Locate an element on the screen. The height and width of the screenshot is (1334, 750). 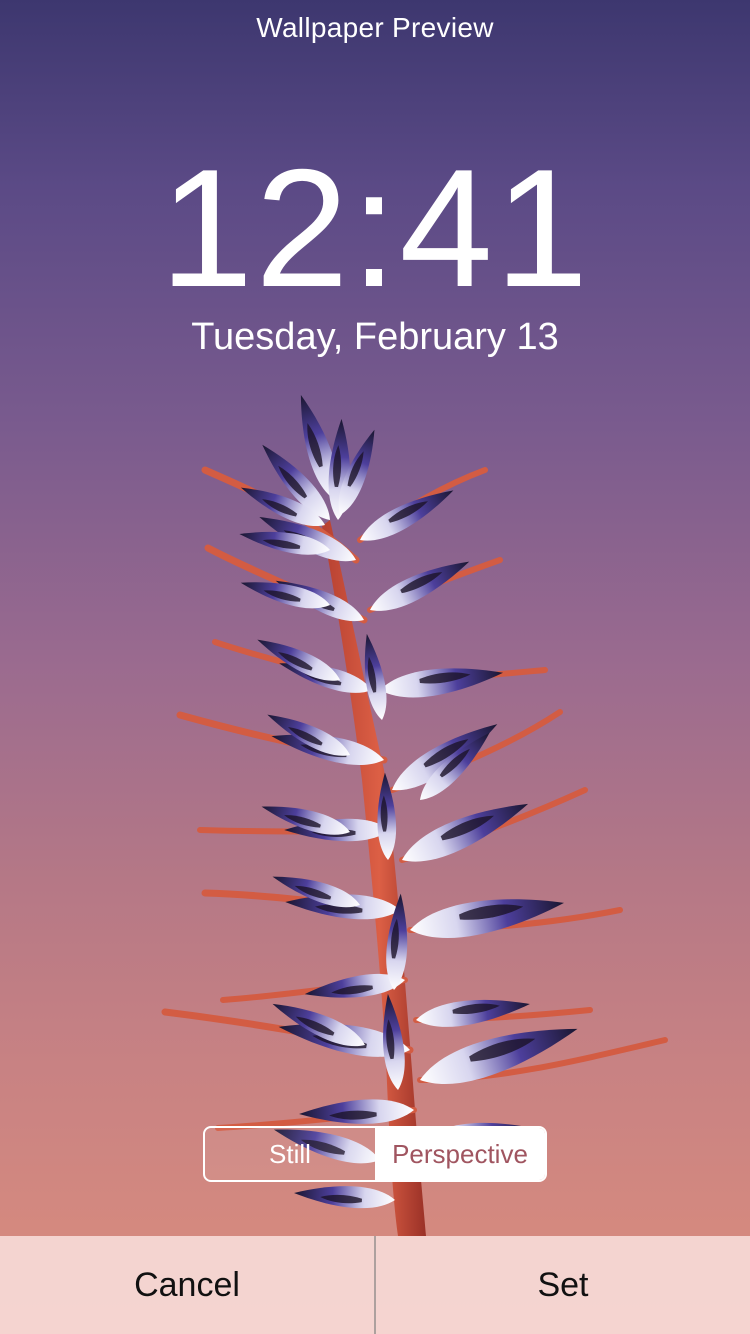
lock-screen-time: 12:41 is located at coordinates (375, 228).